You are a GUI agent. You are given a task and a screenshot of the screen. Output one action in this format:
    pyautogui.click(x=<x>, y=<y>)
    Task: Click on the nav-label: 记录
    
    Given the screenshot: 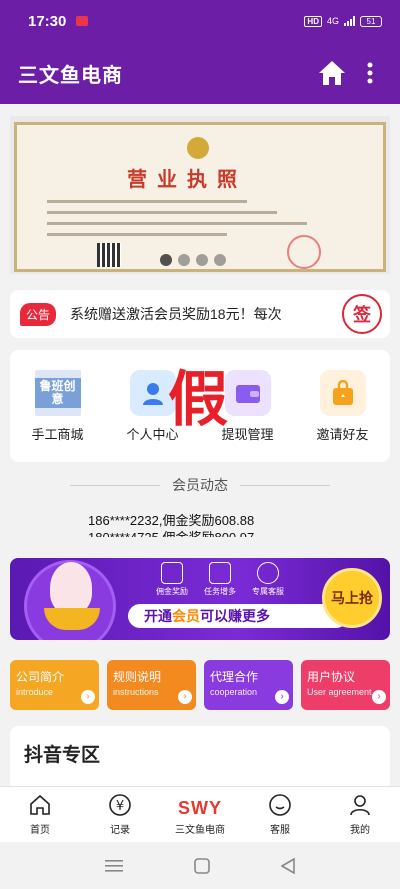 What is the action you would take?
    pyautogui.click(x=120, y=830)
    